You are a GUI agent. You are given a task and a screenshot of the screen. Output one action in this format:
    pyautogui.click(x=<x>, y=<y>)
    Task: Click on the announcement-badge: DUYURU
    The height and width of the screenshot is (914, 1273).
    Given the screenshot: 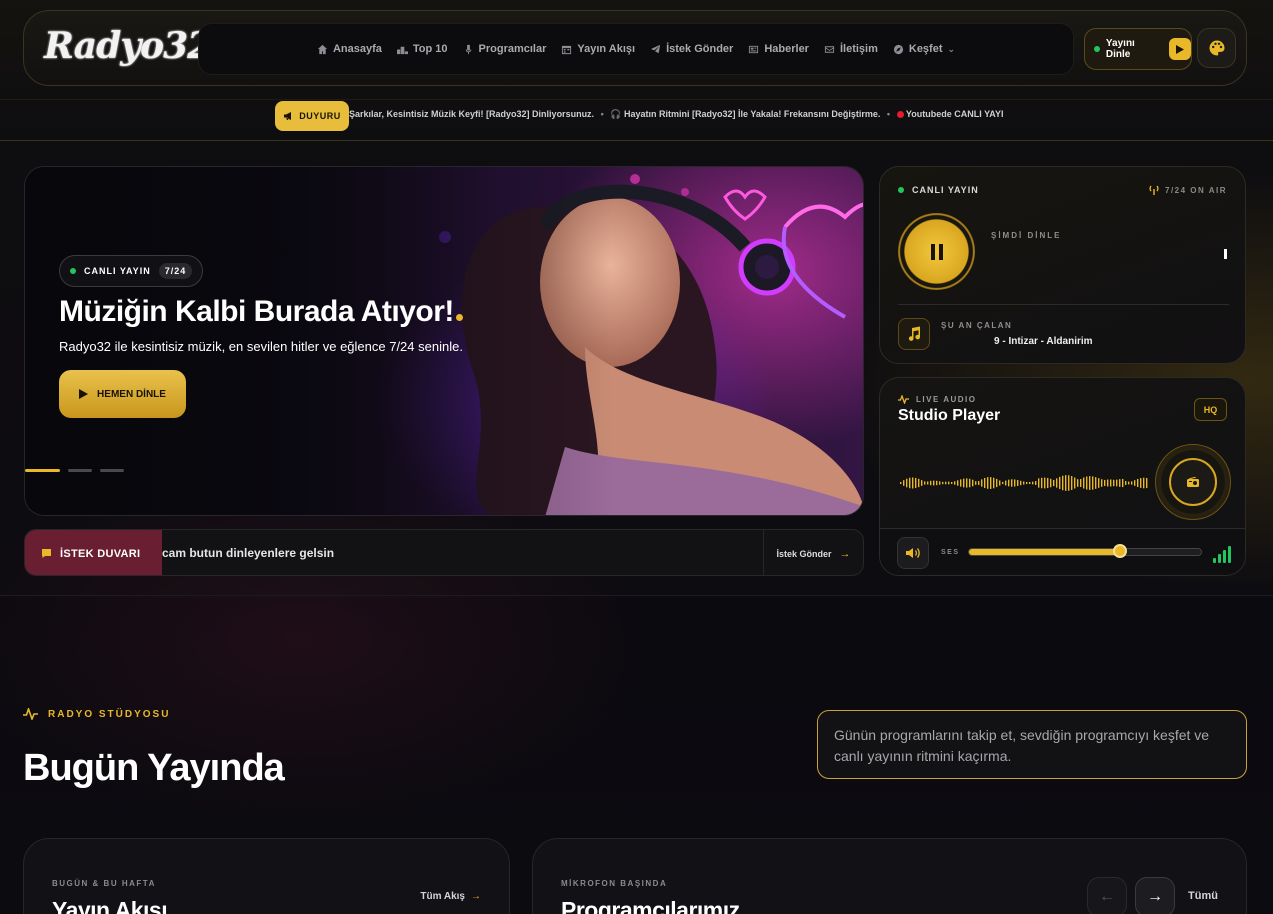 What is the action you would take?
    pyautogui.click(x=312, y=116)
    